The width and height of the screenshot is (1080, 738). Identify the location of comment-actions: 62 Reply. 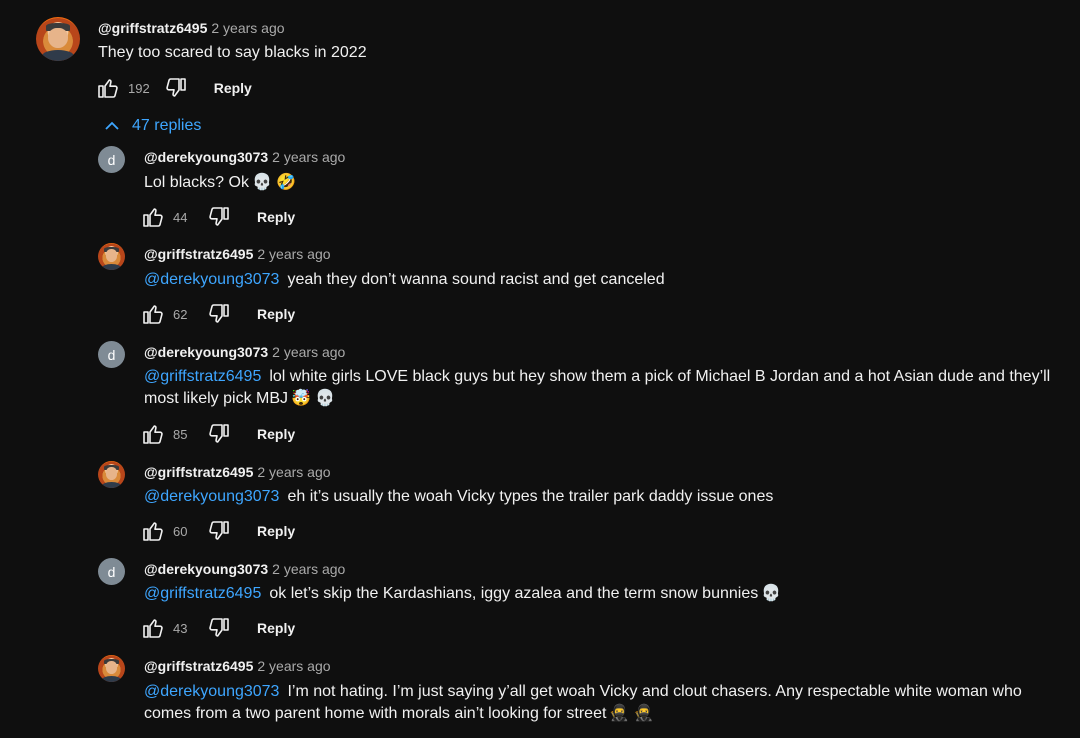
(218, 314).